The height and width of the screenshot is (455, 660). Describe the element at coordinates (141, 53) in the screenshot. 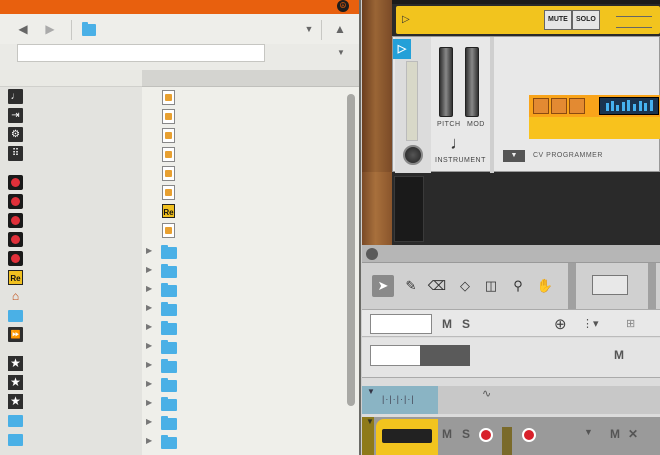

I see `browser-search-input` at that location.